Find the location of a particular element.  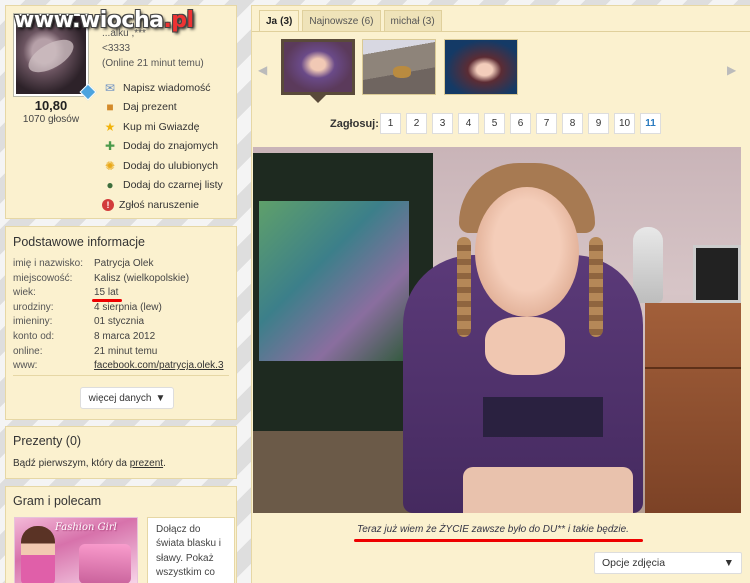

more-data-button: więcej danych ▼ is located at coordinates (127, 398).